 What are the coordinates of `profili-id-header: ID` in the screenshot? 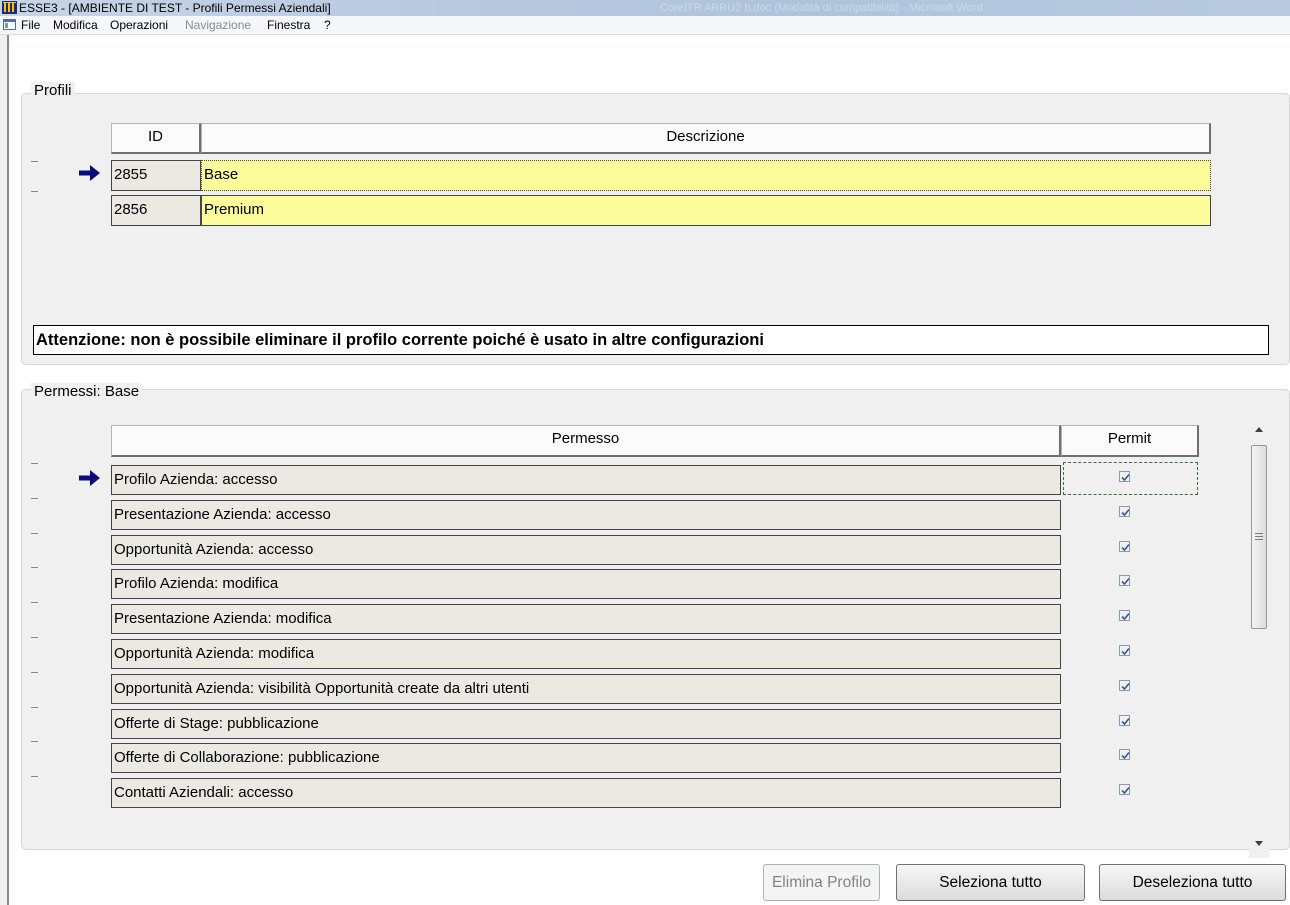 It's located at (156, 138).